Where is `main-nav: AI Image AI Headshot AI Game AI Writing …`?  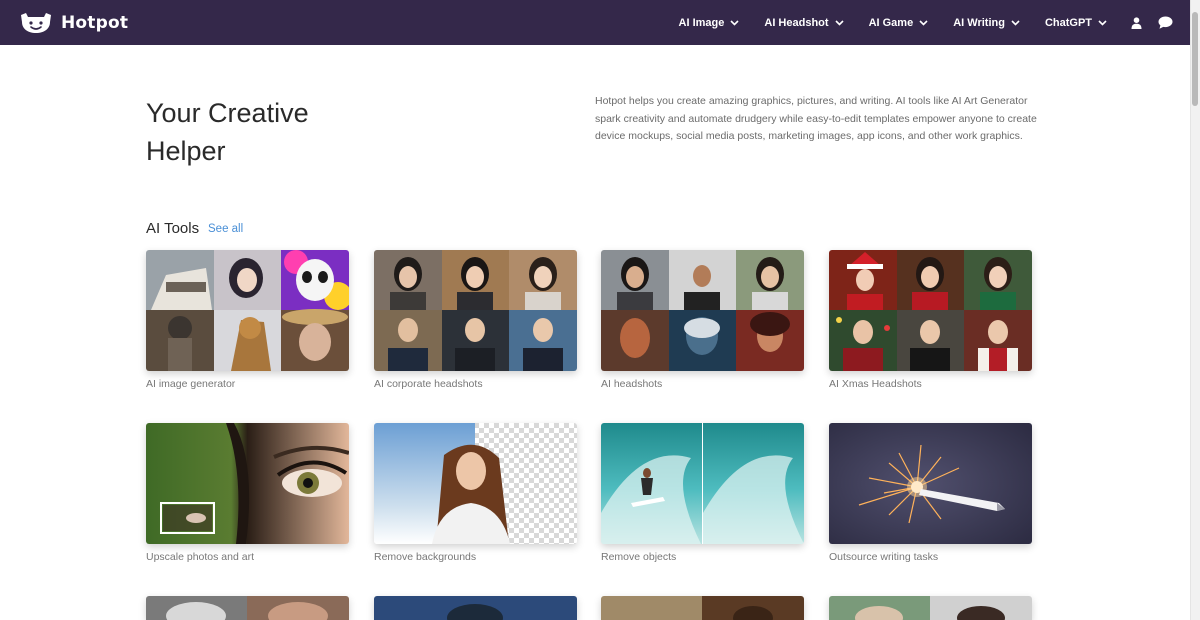
main-nav: AI Image AI Headshot AI Game AI Writing … is located at coordinates (922, 22).